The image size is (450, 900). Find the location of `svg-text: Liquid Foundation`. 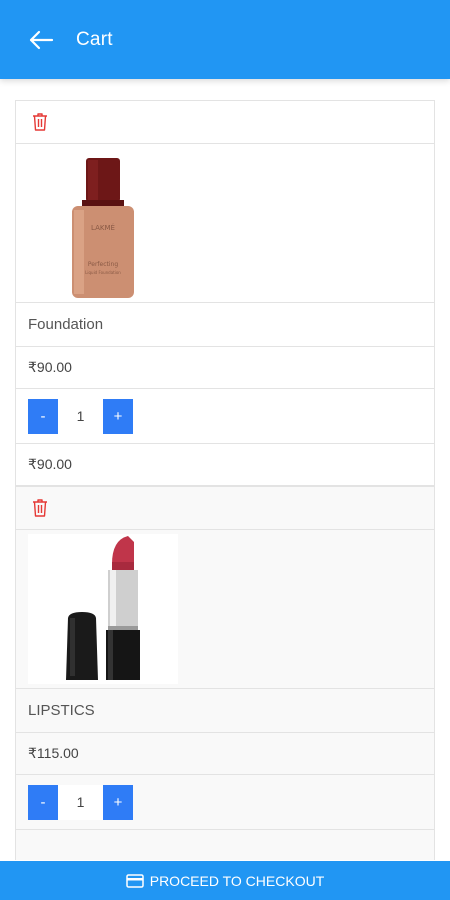

svg-text: Liquid Foundation is located at coordinates (103, 272).